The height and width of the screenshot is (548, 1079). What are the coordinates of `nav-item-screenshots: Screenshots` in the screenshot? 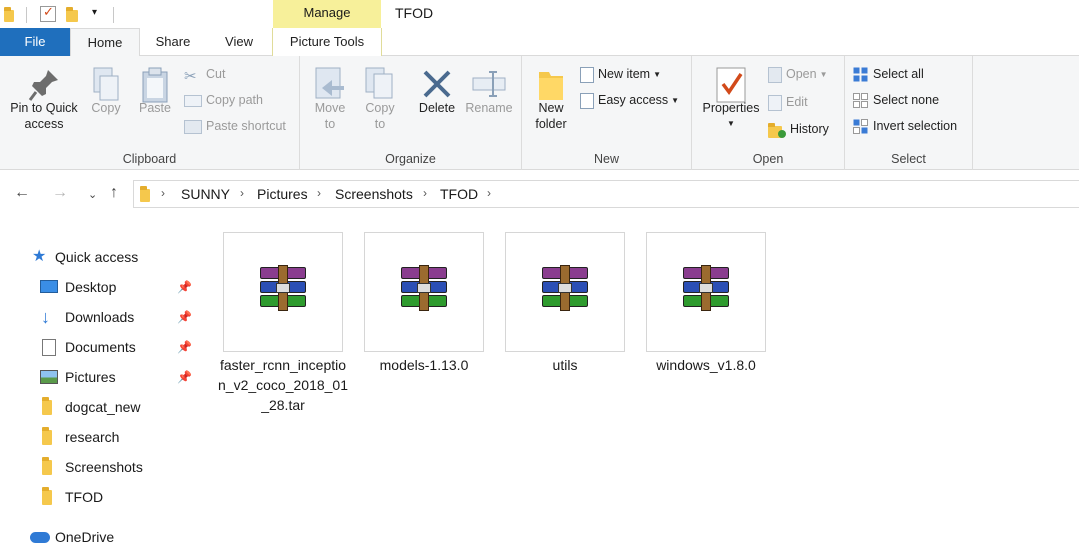 It's located at (100, 467).